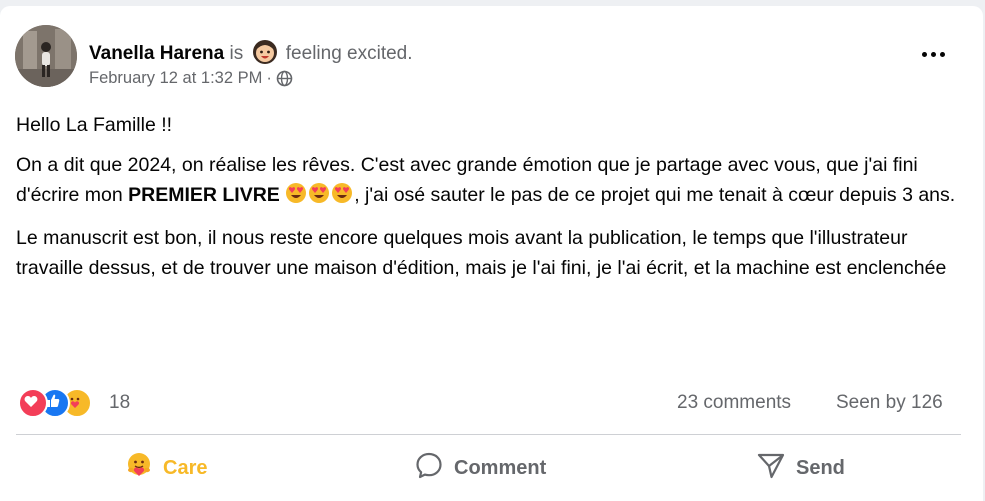  Describe the element at coordinates (55, 403) in the screenshot. I see `reaction-summary` at that location.